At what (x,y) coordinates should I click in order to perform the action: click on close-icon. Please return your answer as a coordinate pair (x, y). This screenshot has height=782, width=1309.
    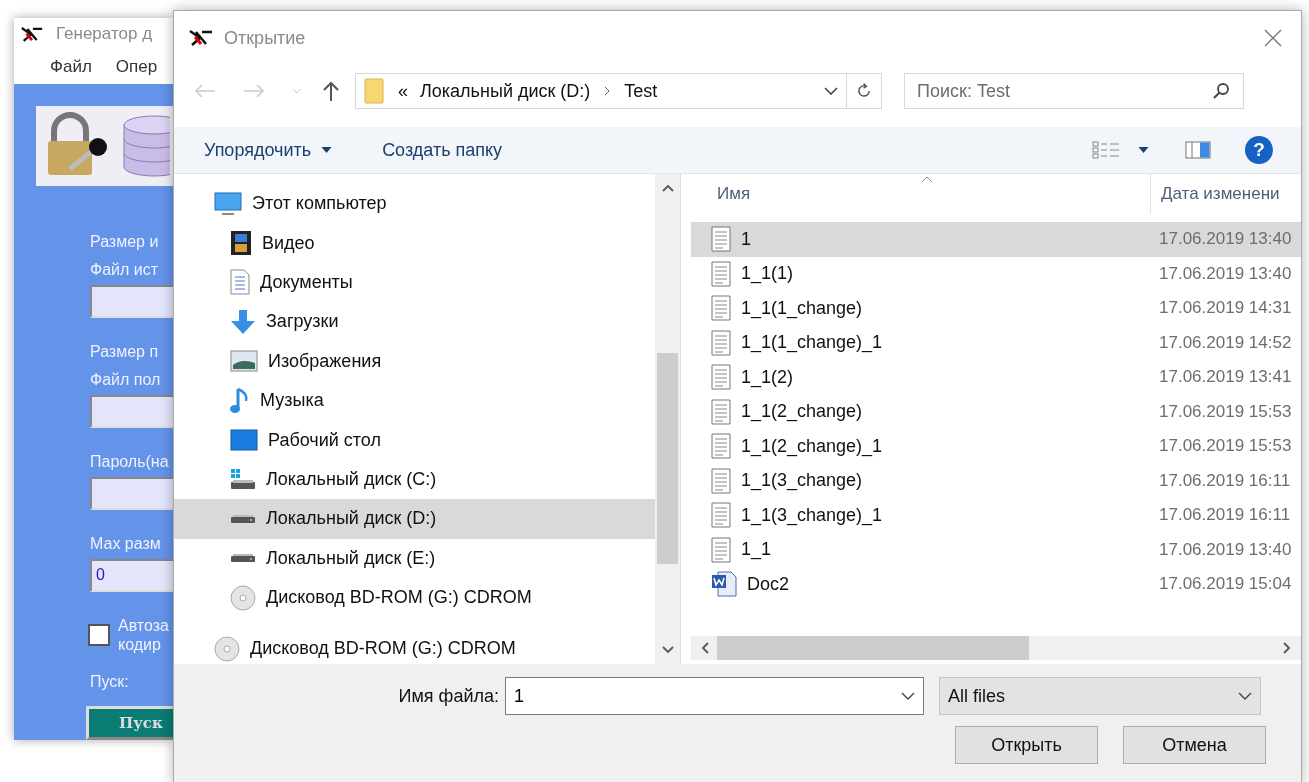
    Looking at the image, I should click on (1273, 38).